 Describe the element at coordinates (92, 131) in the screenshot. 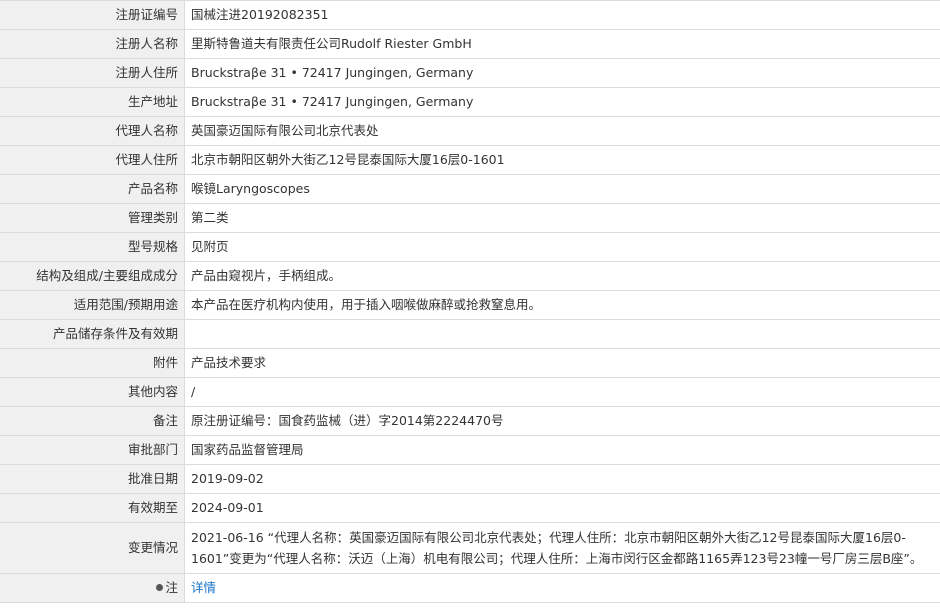

I see `row-label: 代理人名称` at that location.